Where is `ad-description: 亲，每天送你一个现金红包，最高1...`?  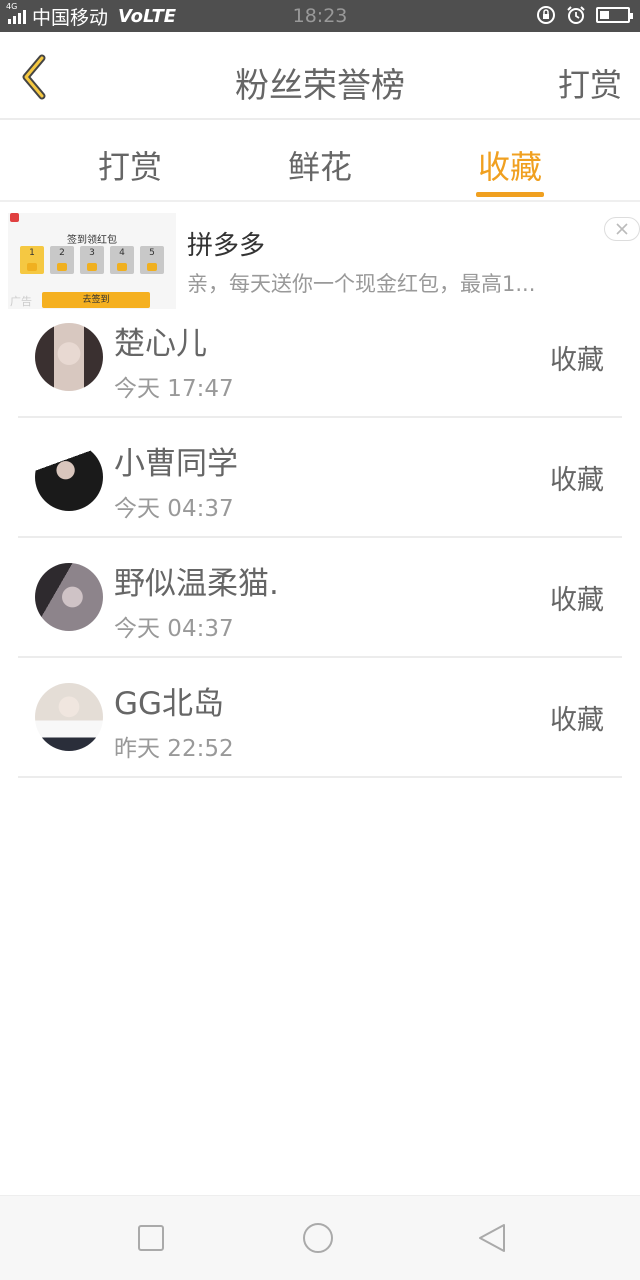
ad-description: 亲，每天送你一个现金红包，最高1... is located at coordinates (361, 284).